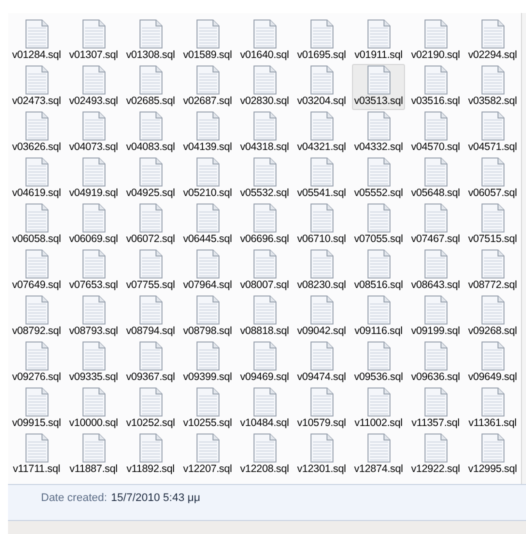 The height and width of the screenshot is (534, 526). I want to click on file-item: v02687.sql, so click(207, 87).